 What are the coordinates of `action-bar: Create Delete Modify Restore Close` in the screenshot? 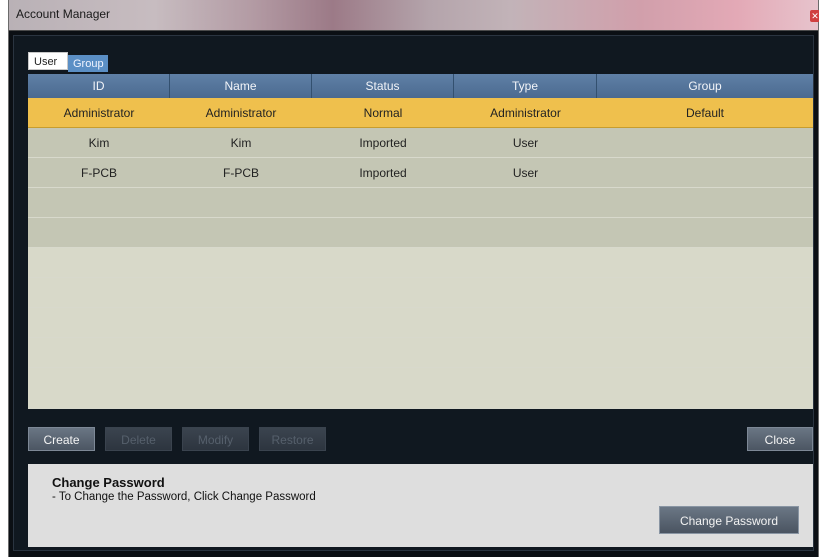 It's located at (420, 440).